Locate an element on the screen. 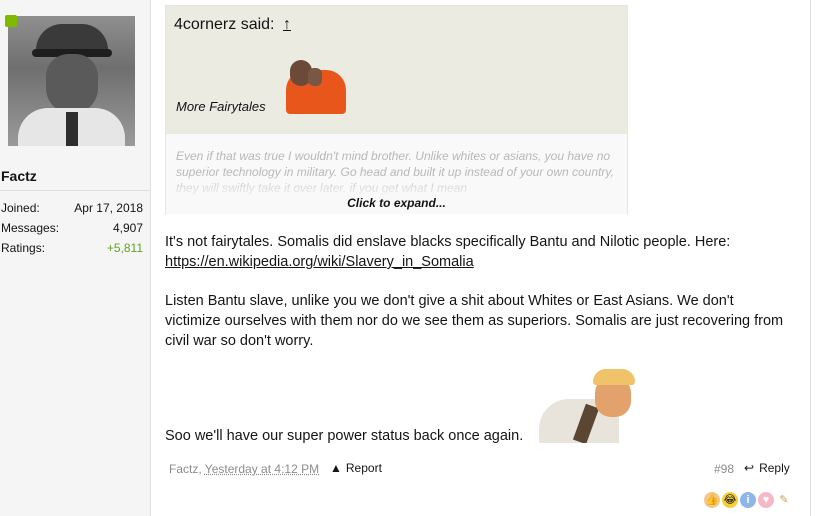 The width and height of the screenshot is (825, 516). stat-messages: Messages: 4,907 is located at coordinates (72, 228).